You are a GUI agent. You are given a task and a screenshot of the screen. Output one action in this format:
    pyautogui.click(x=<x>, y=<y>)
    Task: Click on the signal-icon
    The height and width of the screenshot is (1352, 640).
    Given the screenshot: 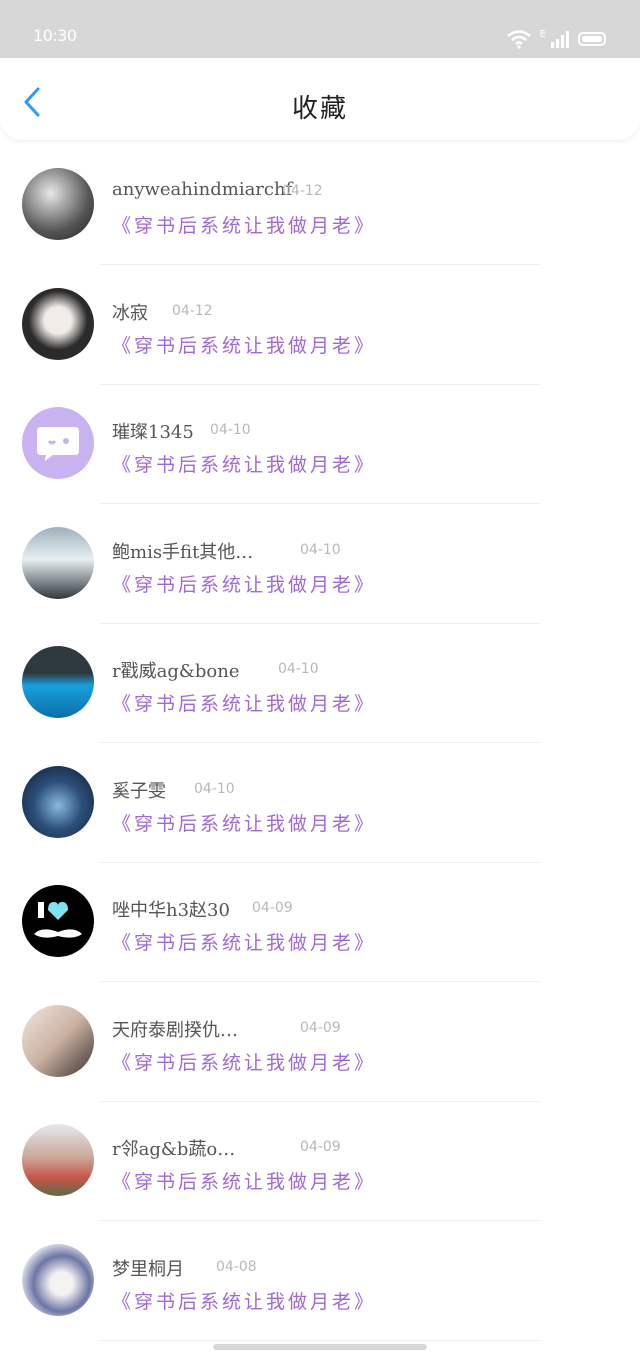 What is the action you would take?
    pyautogui.click(x=560, y=39)
    